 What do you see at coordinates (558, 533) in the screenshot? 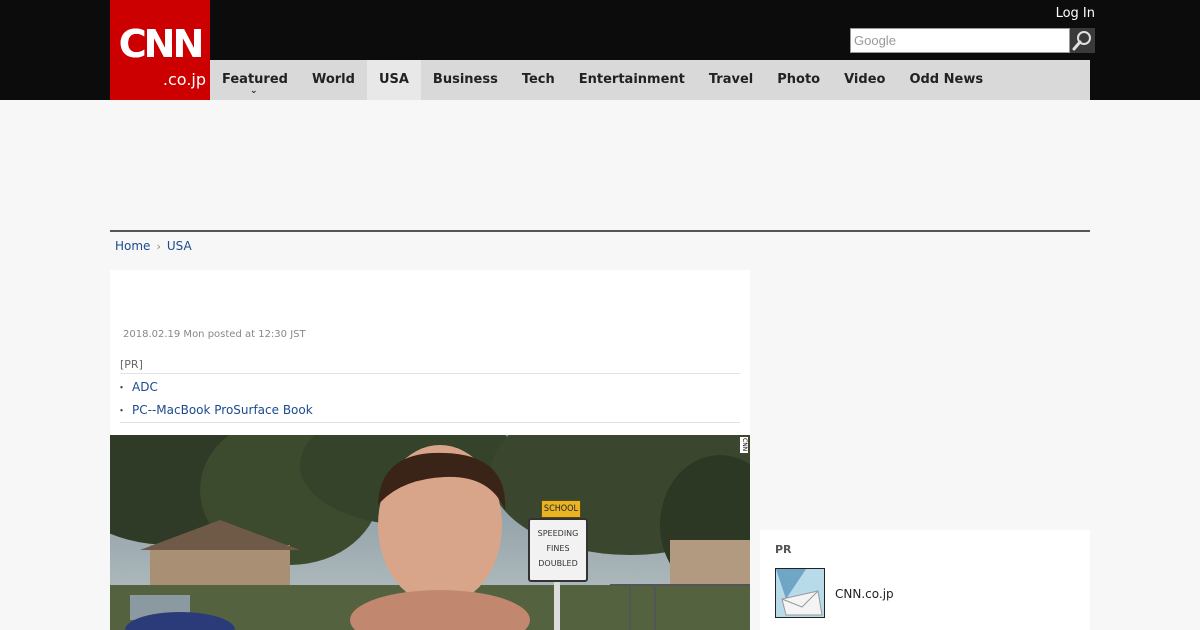
I see `sign-line: SPEEDING` at bounding box center [558, 533].